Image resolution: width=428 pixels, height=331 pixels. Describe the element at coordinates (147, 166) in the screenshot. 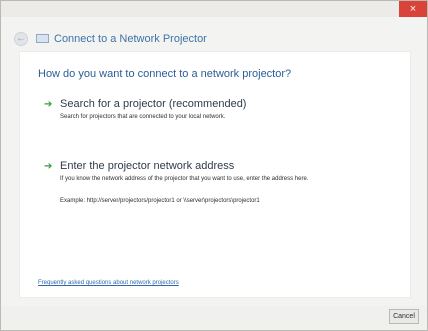

I see `option-title: Enter the projector network address` at that location.